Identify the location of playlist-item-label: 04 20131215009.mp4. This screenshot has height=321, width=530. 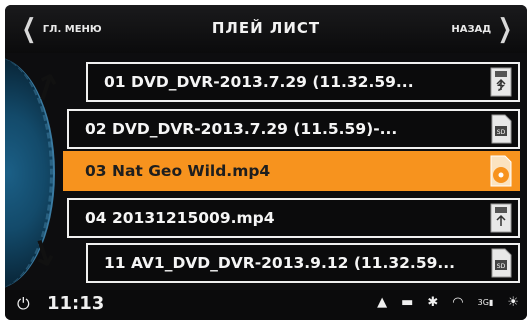
(180, 218).